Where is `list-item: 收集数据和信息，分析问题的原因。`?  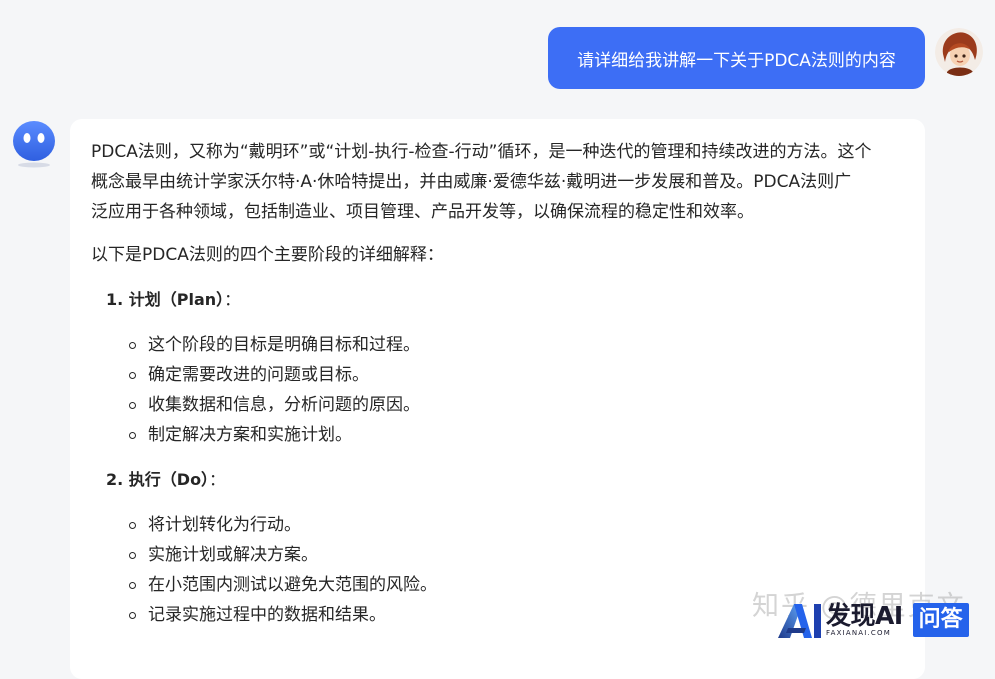
list-item: 收集数据和信息，分析问题的原因。 is located at coordinates (515, 405).